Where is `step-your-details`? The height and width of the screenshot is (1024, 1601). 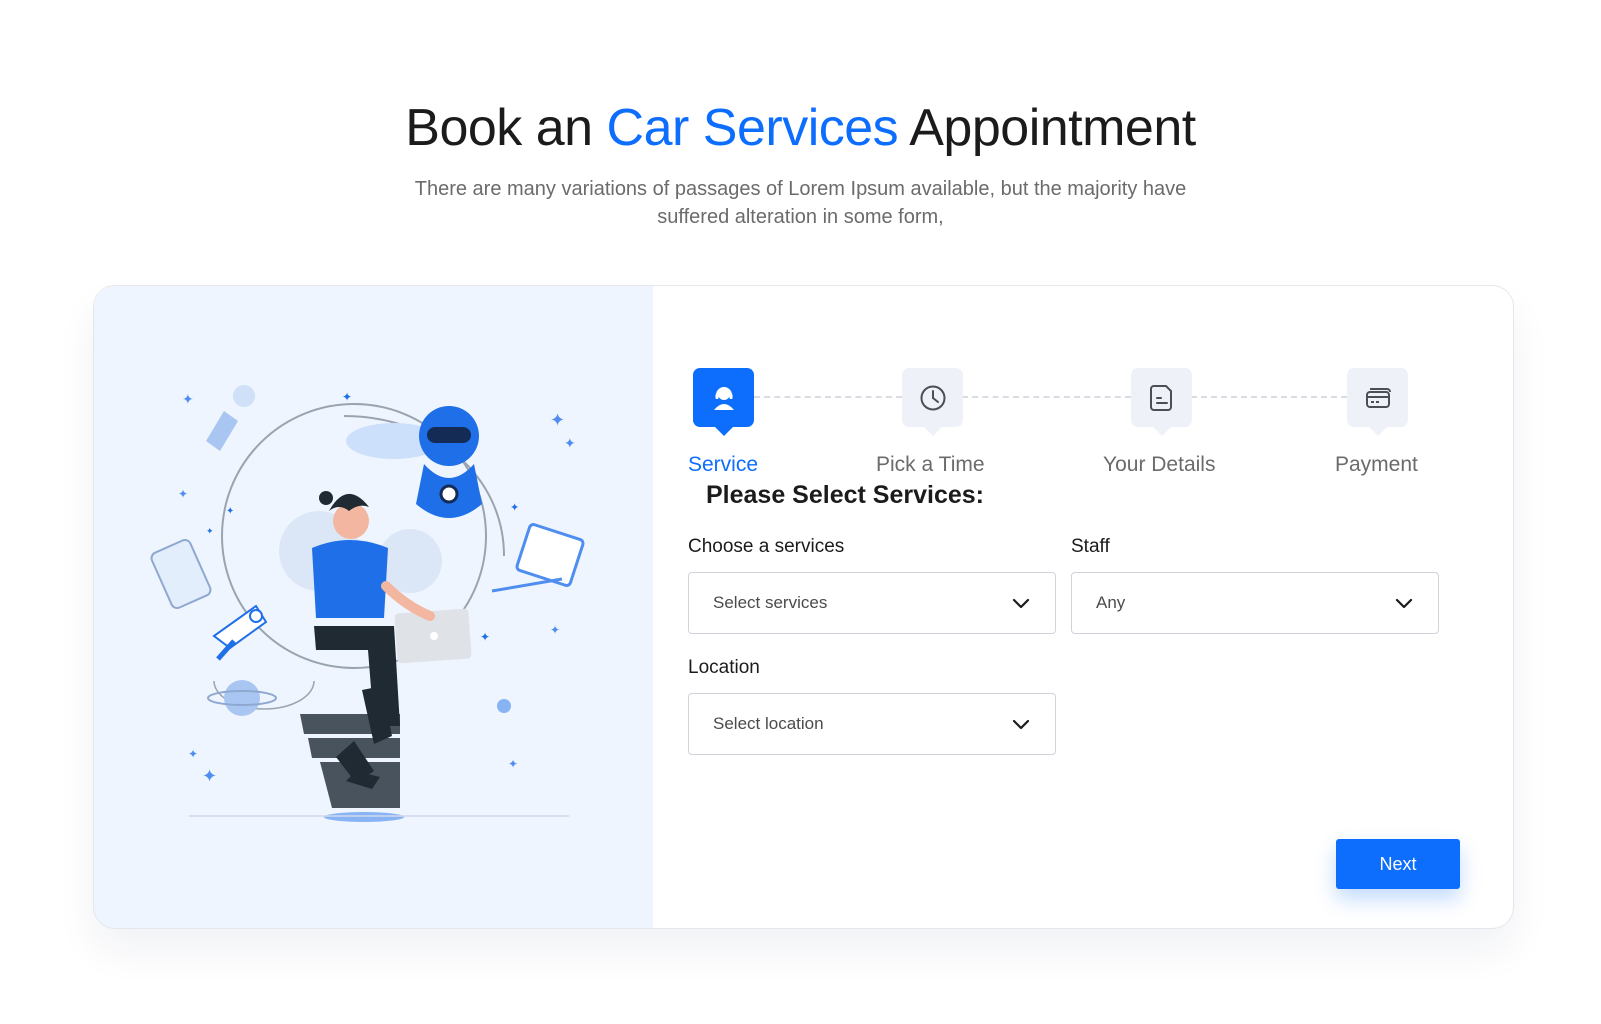 step-your-details is located at coordinates (1161, 397).